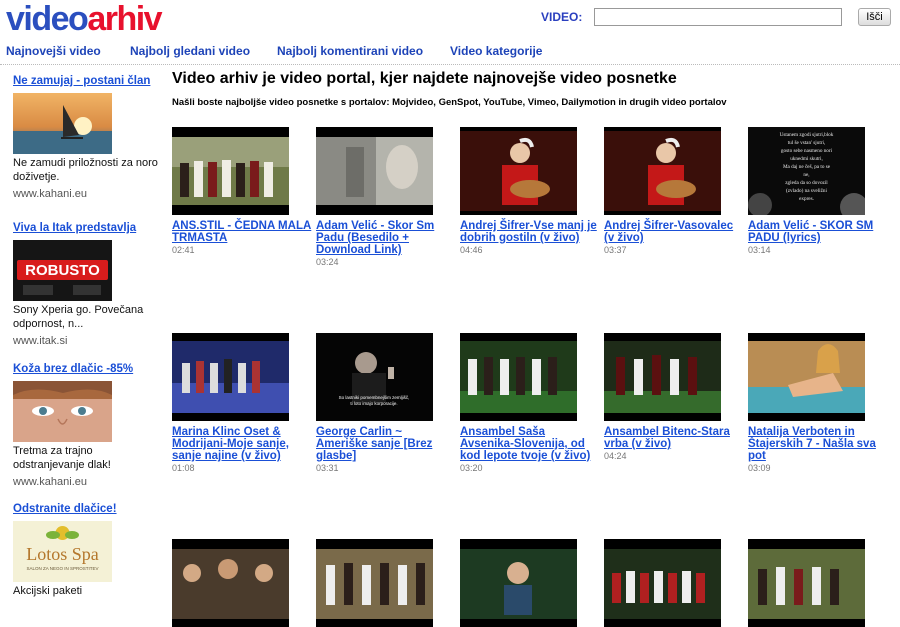 The height and width of the screenshot is (627, 900). I want to click on video-duration: 04:24, so click(615, 456).